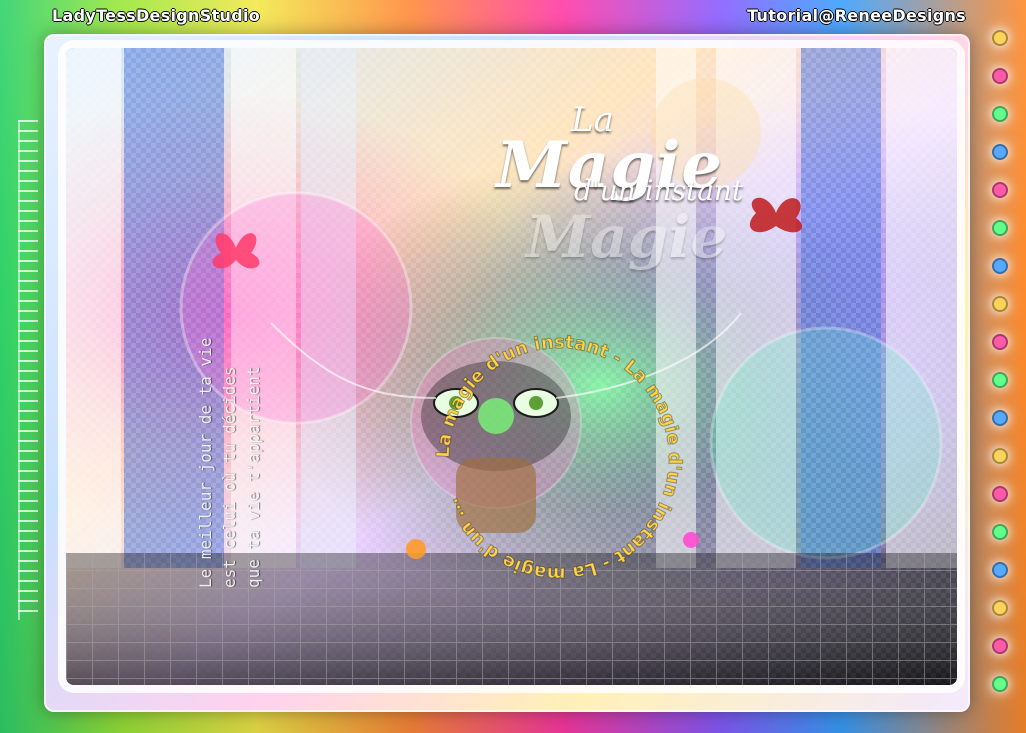 The height and width of the screenshot is (733, 1026). I want to click on vertical-quote-line-2: est celui où tu décides, so click(229, 477).